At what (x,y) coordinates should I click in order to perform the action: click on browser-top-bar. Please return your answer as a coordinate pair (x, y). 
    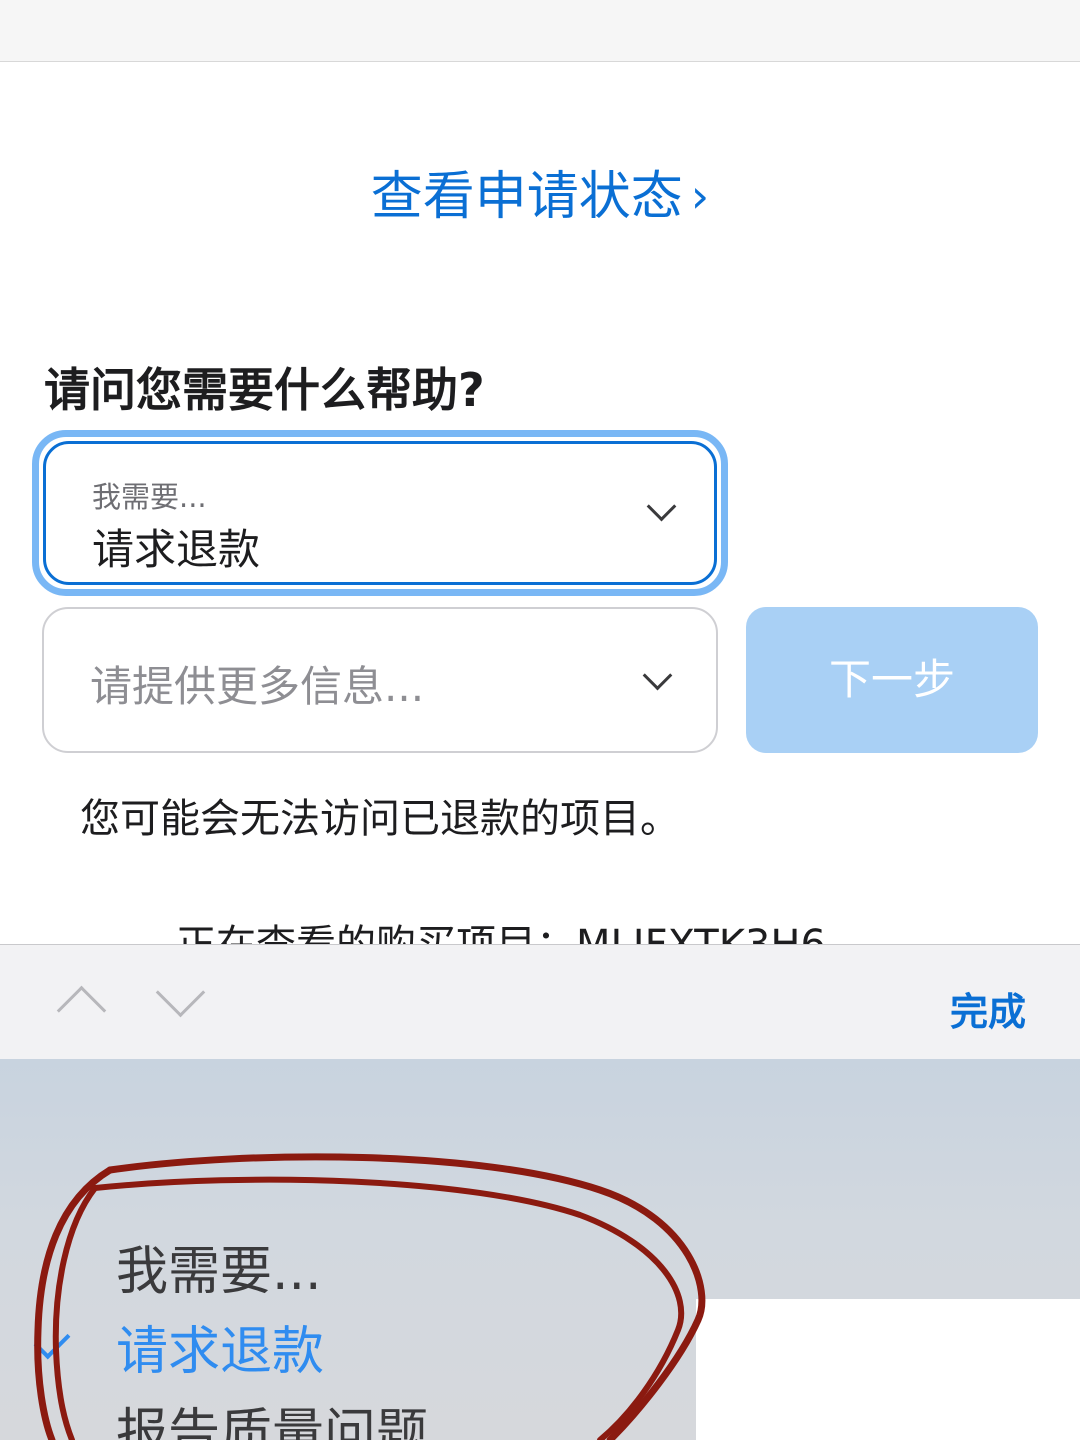
    Looking at the image, I should click on (540, 31).